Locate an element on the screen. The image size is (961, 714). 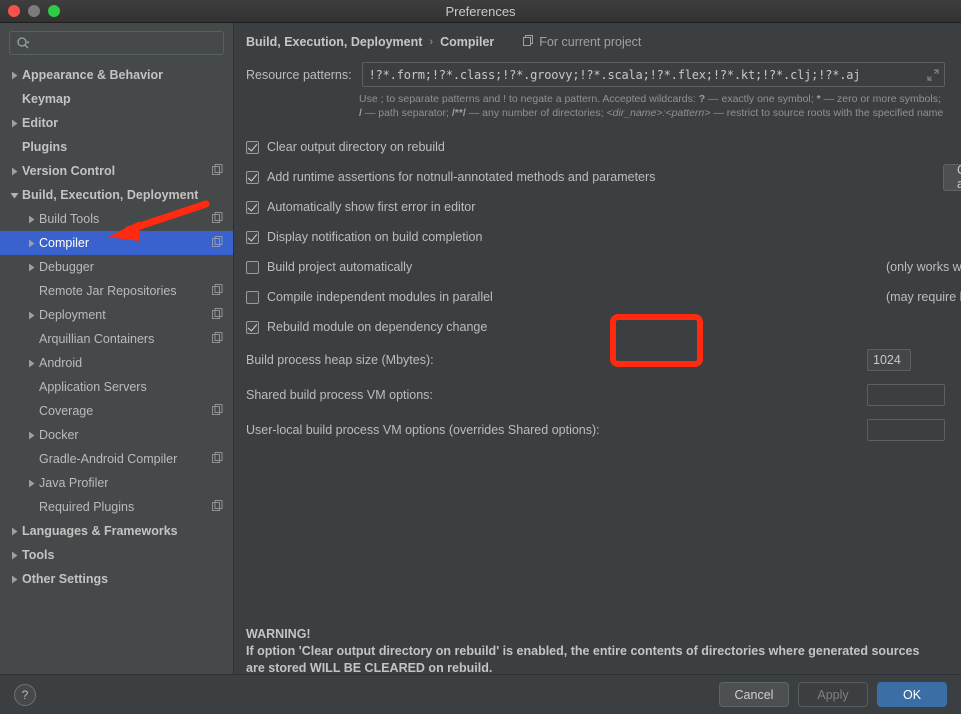
sidebar-item-languages-frameworks: Languages & Frameworks is located at coordinates (116, 531).